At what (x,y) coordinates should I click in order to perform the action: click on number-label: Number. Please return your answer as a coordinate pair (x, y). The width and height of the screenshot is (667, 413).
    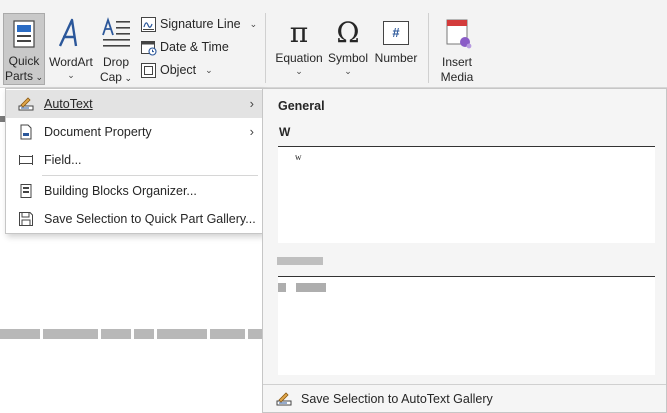
    Looking at the image, I should click on (396, 58).